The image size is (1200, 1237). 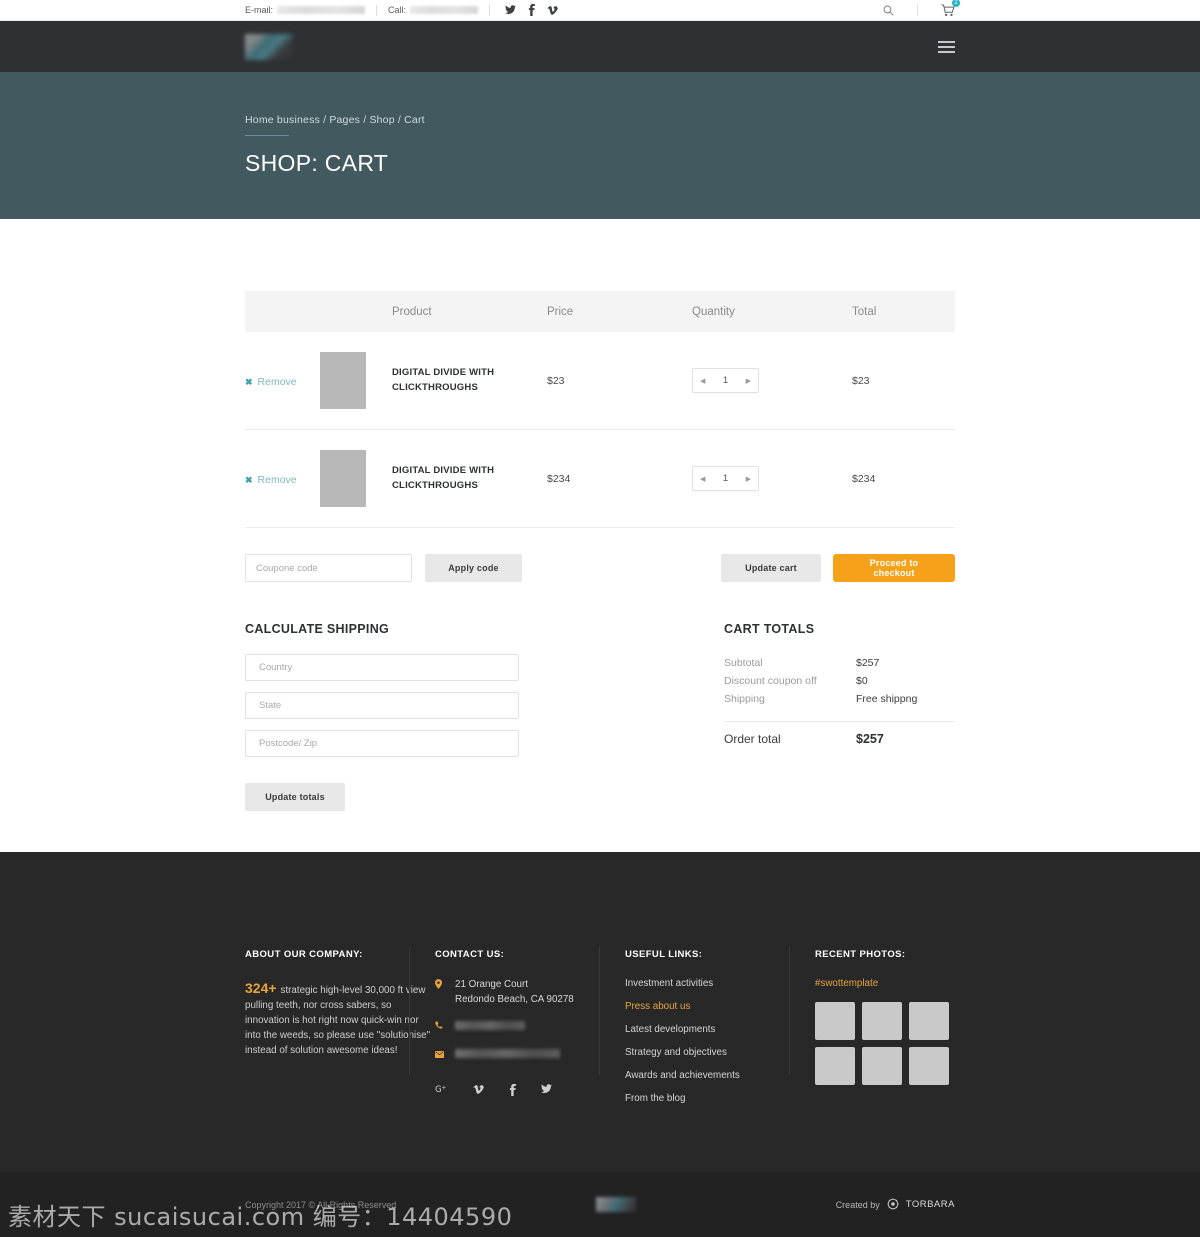 I want to click on th-product: Product, so click(x=412, y=311).